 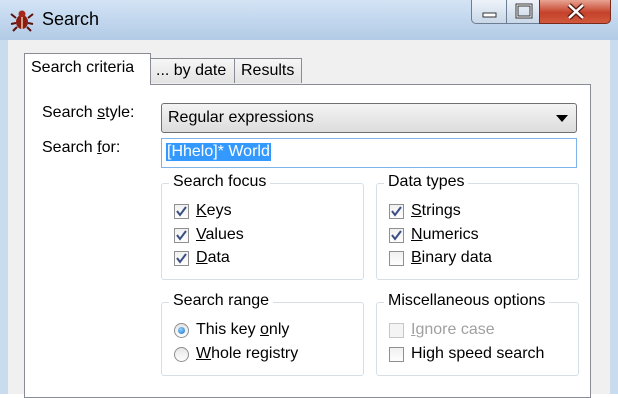 What do you see at coordinates (426, 182) in the screenshot?
I see `group-title: Data types` at bounding box center [426, 182].